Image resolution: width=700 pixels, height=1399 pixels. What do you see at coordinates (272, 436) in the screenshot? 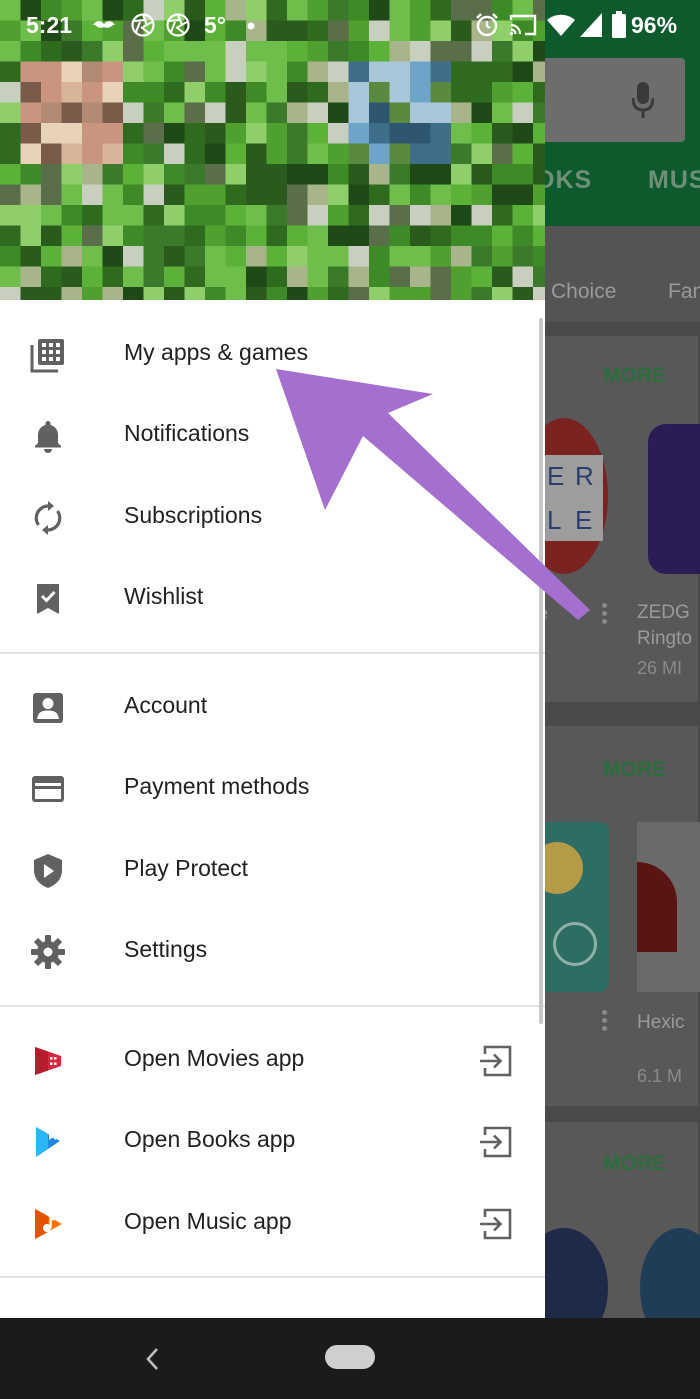
I see `menu-item-notifications: Notifications` at bounding box center [272, 436].